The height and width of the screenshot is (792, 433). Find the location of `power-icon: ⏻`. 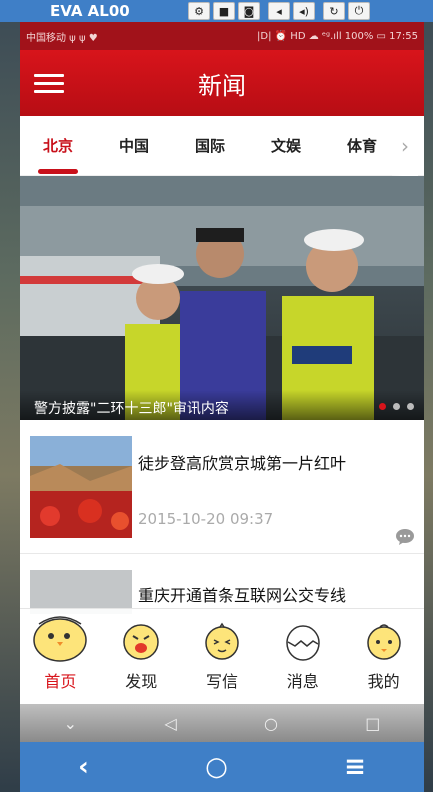

power-icon: ⏻ is located at coordinates (359, 11).